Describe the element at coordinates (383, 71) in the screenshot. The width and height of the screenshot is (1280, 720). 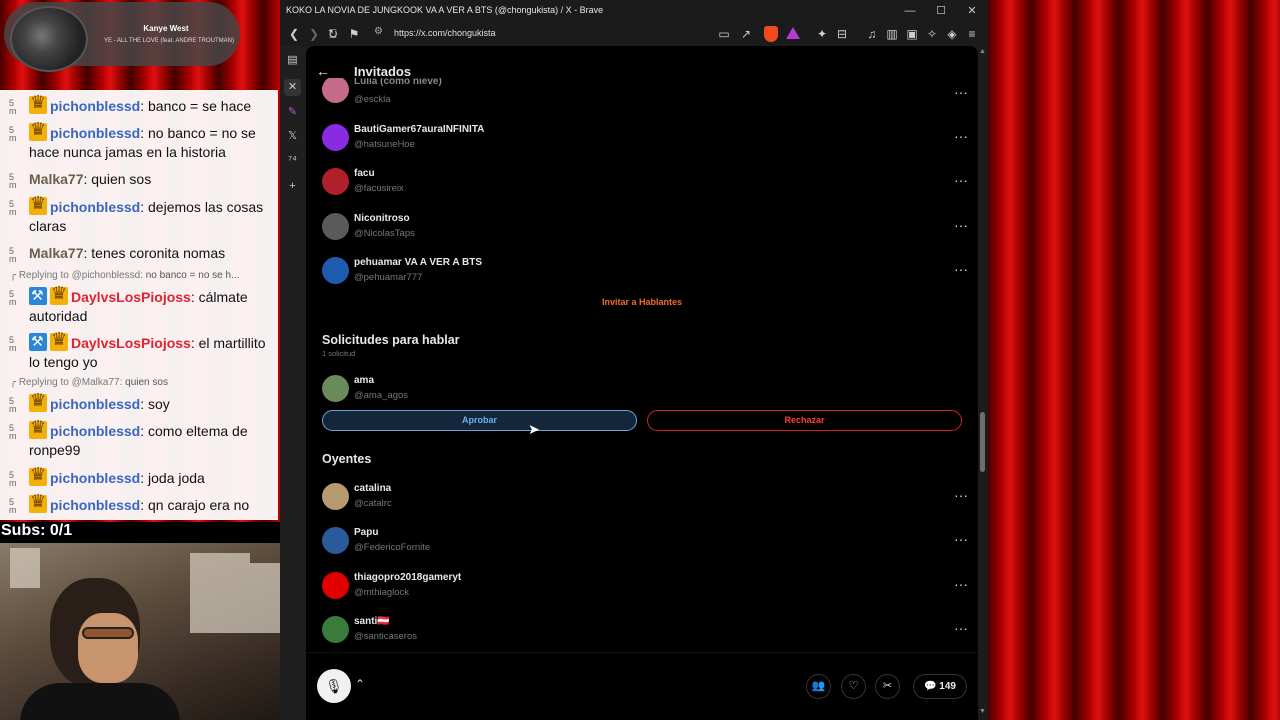
I see `page-title: Invitados` at that location.